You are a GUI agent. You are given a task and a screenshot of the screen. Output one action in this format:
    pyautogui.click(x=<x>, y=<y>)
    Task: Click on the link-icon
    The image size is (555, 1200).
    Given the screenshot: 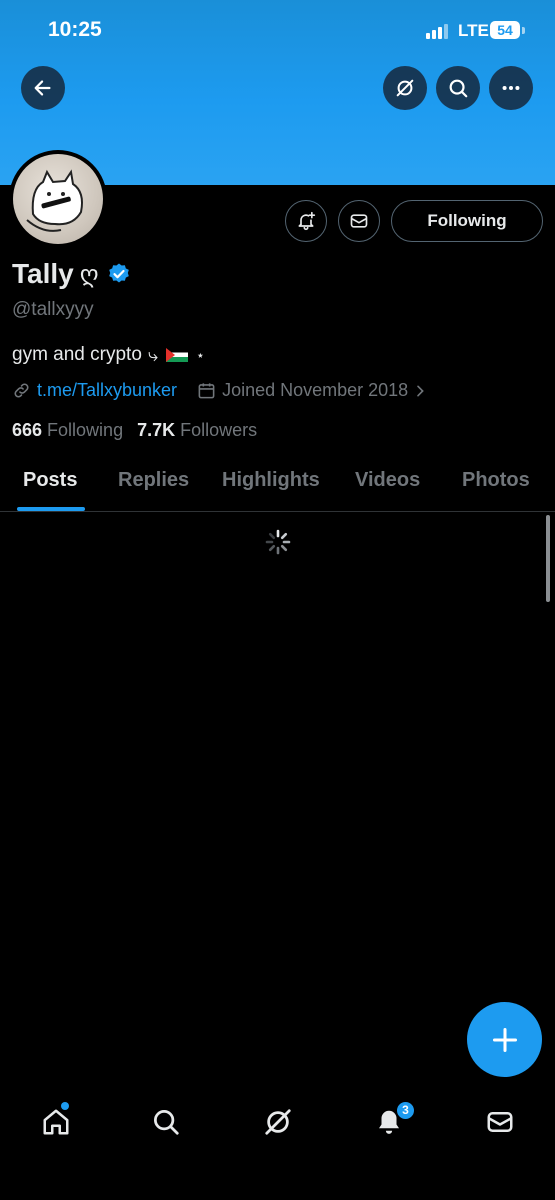 What is the action you would take?
    pyautogui.click(x=21, y=390)
    